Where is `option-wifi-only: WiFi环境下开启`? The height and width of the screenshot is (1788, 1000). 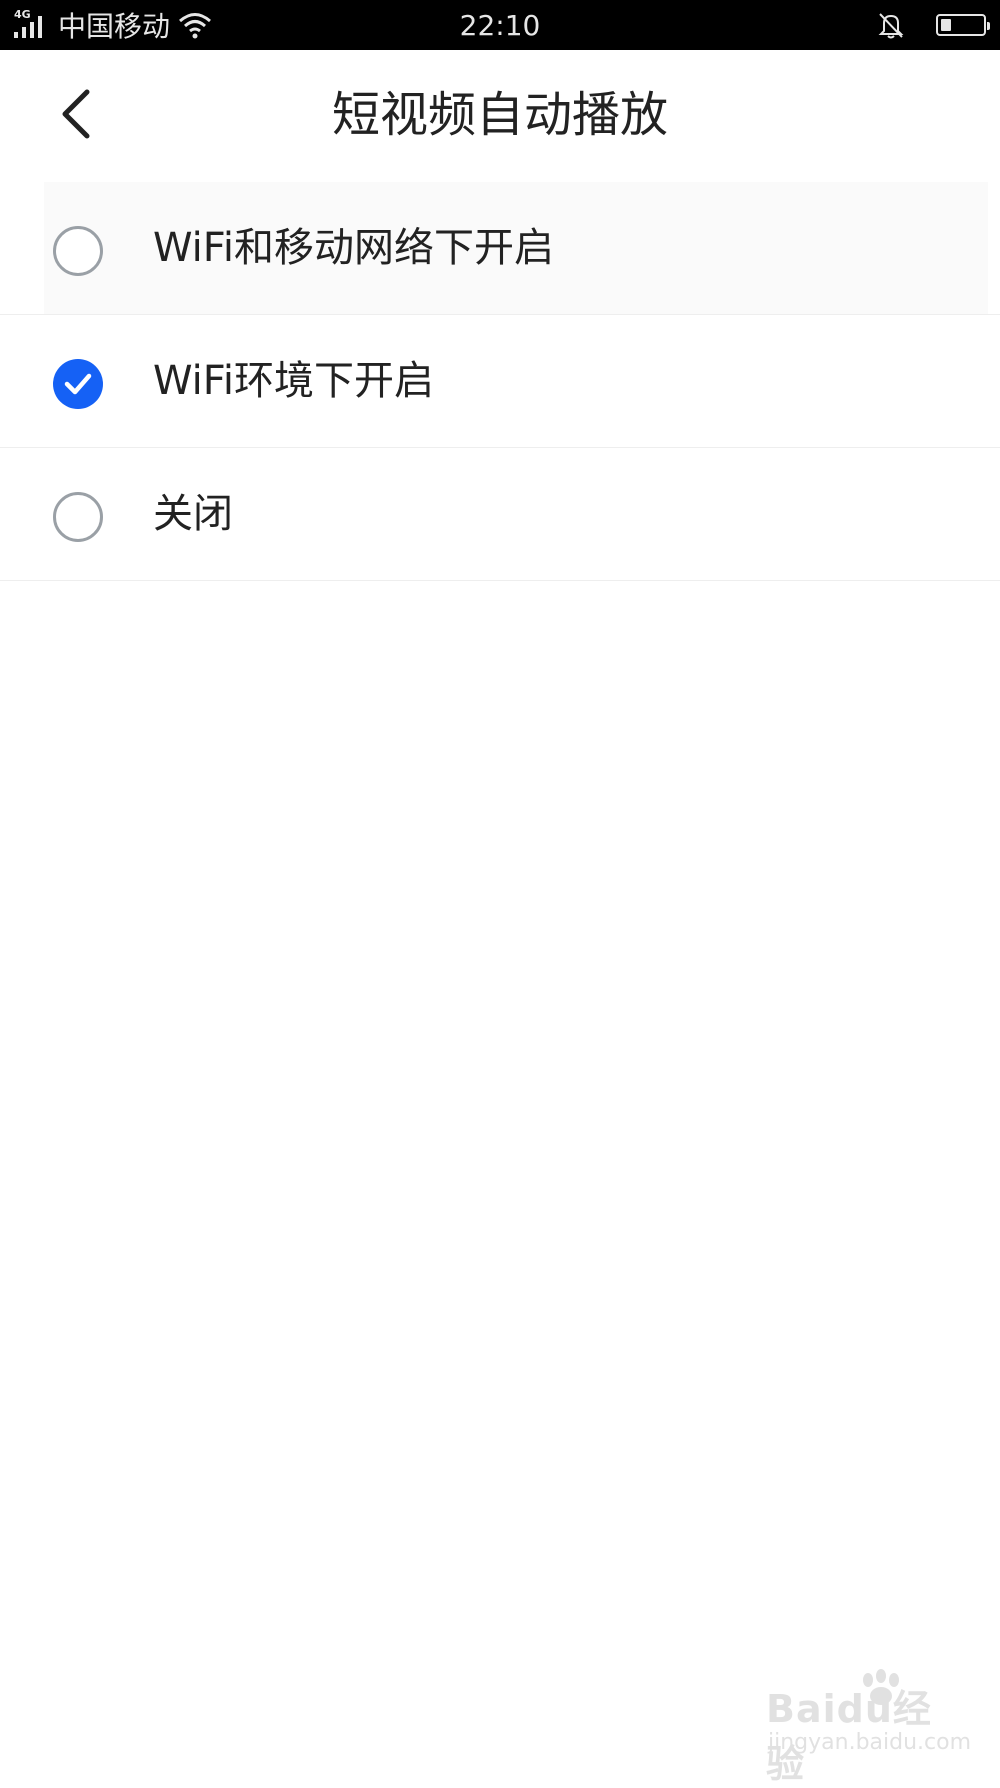
option-wifi-only: WiFi环境下开启 is located at coordinates (500, 381).